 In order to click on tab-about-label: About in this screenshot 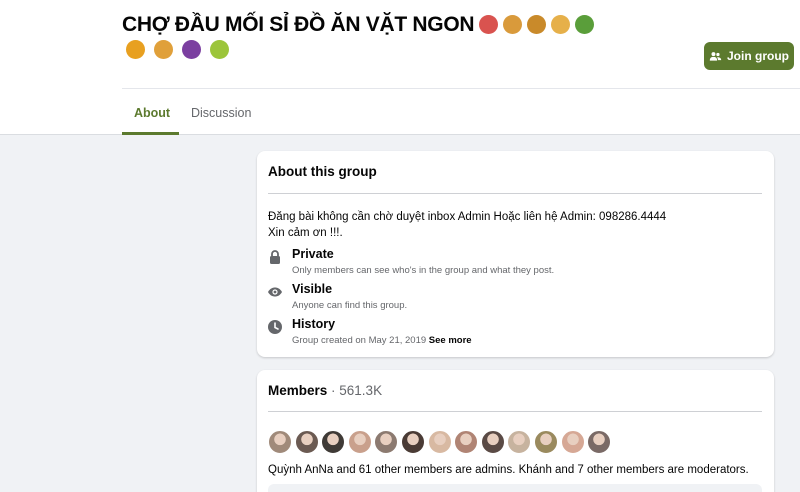, I will do `click(152, 113)`.